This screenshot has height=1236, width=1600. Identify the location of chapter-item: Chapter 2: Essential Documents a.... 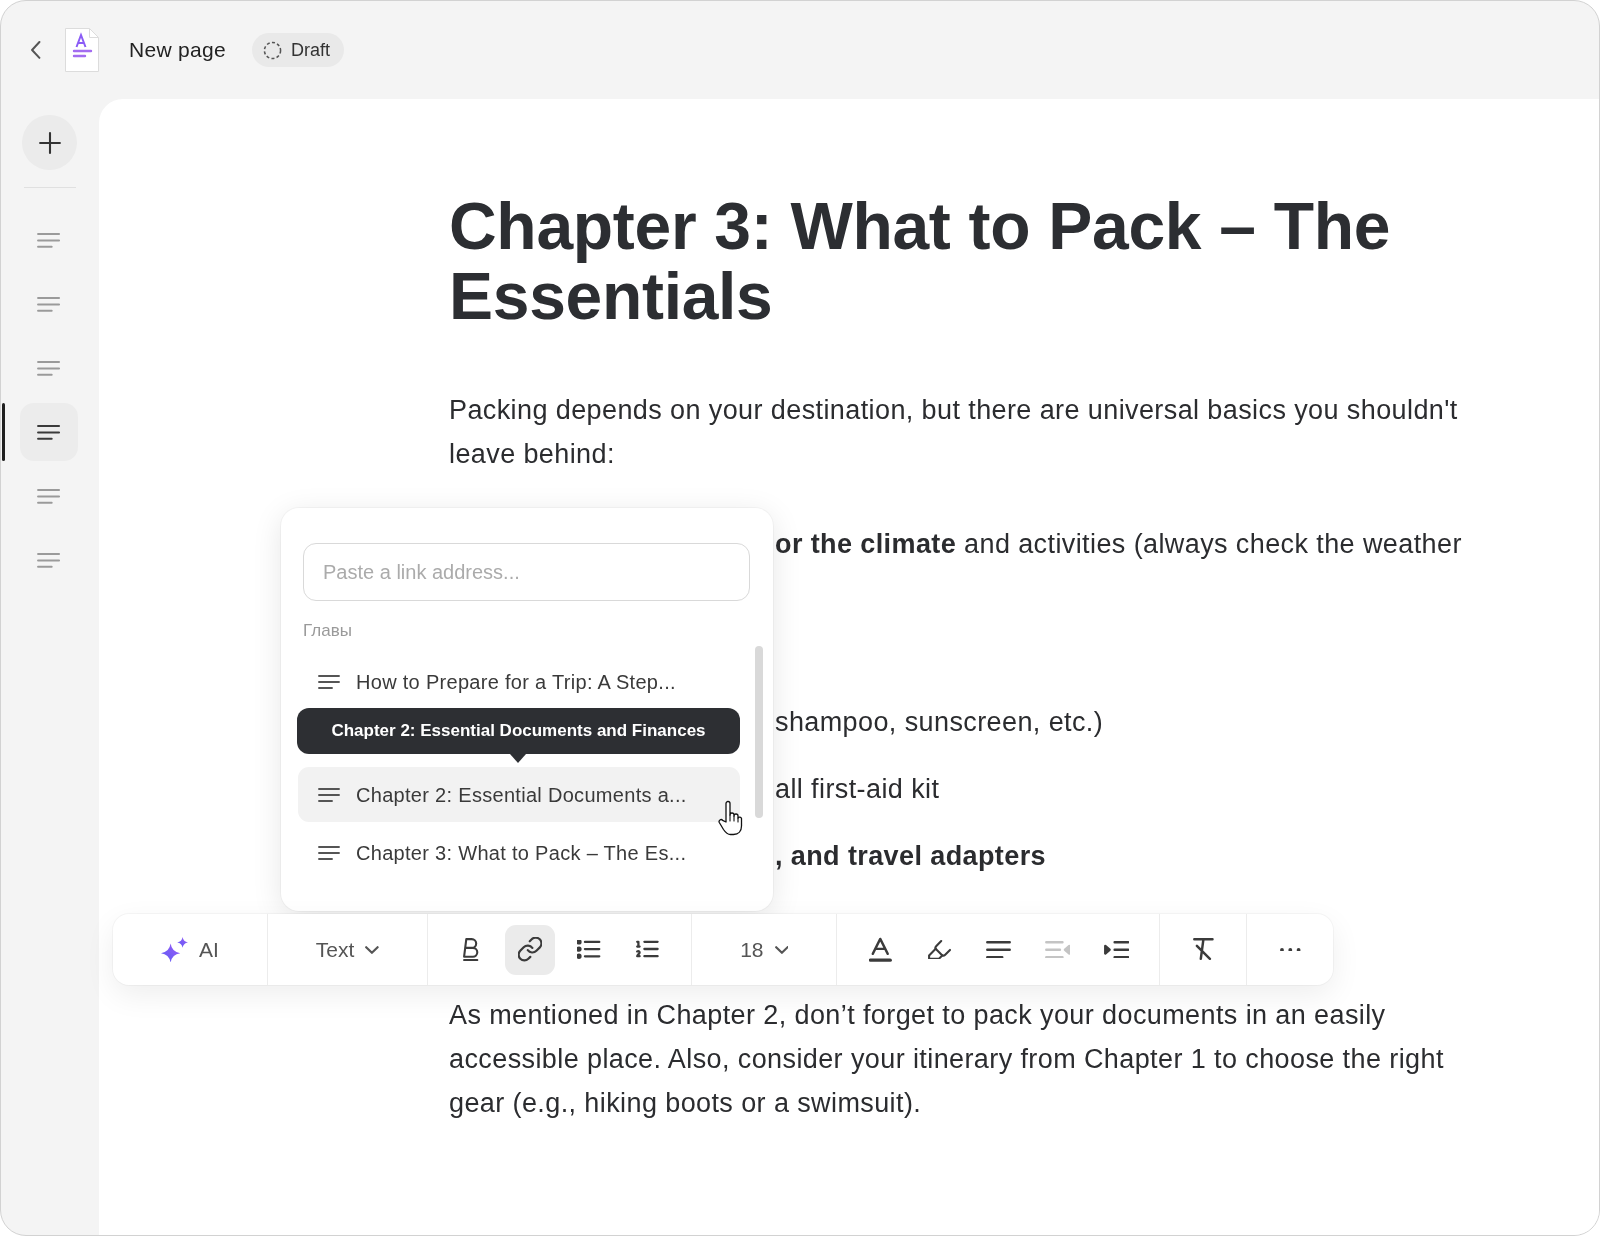
(519, 794).